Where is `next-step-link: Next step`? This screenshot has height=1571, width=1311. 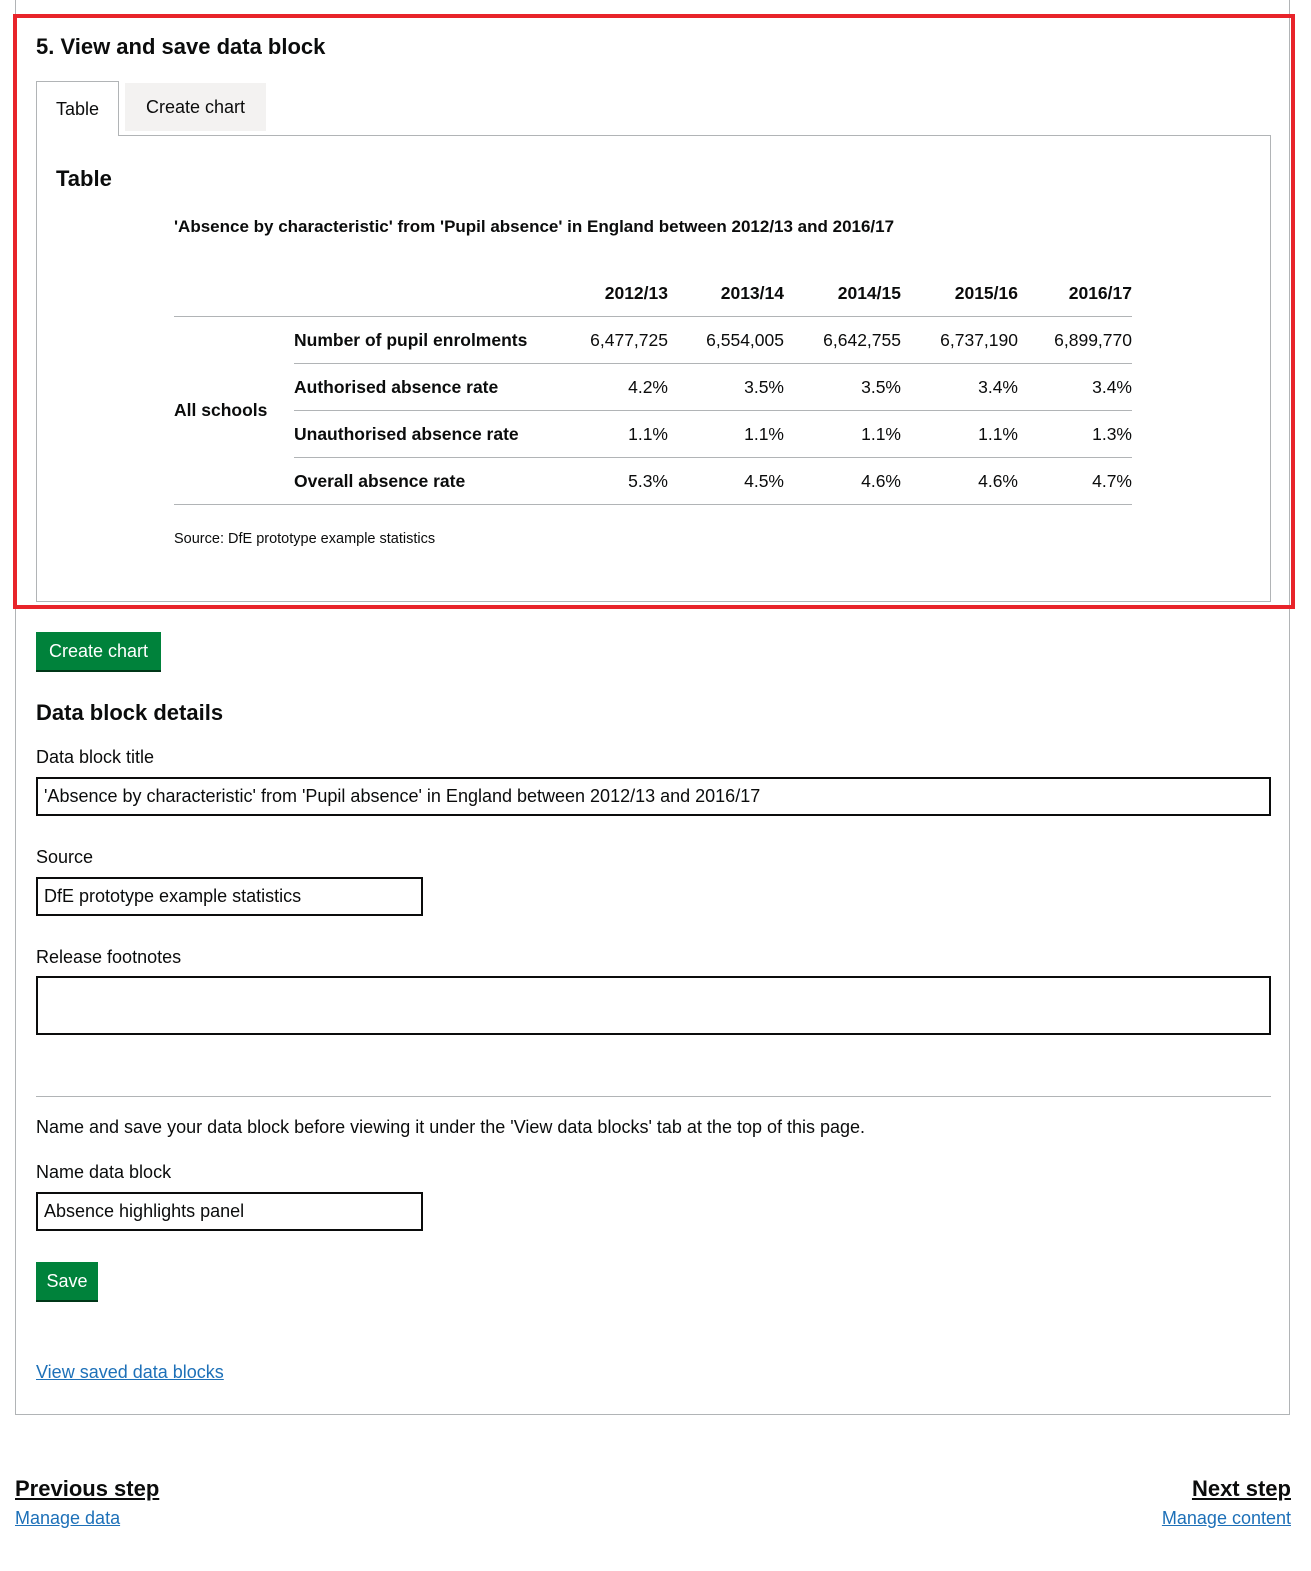 next-step-link: Next step is located at coordinates (1241, 1489).